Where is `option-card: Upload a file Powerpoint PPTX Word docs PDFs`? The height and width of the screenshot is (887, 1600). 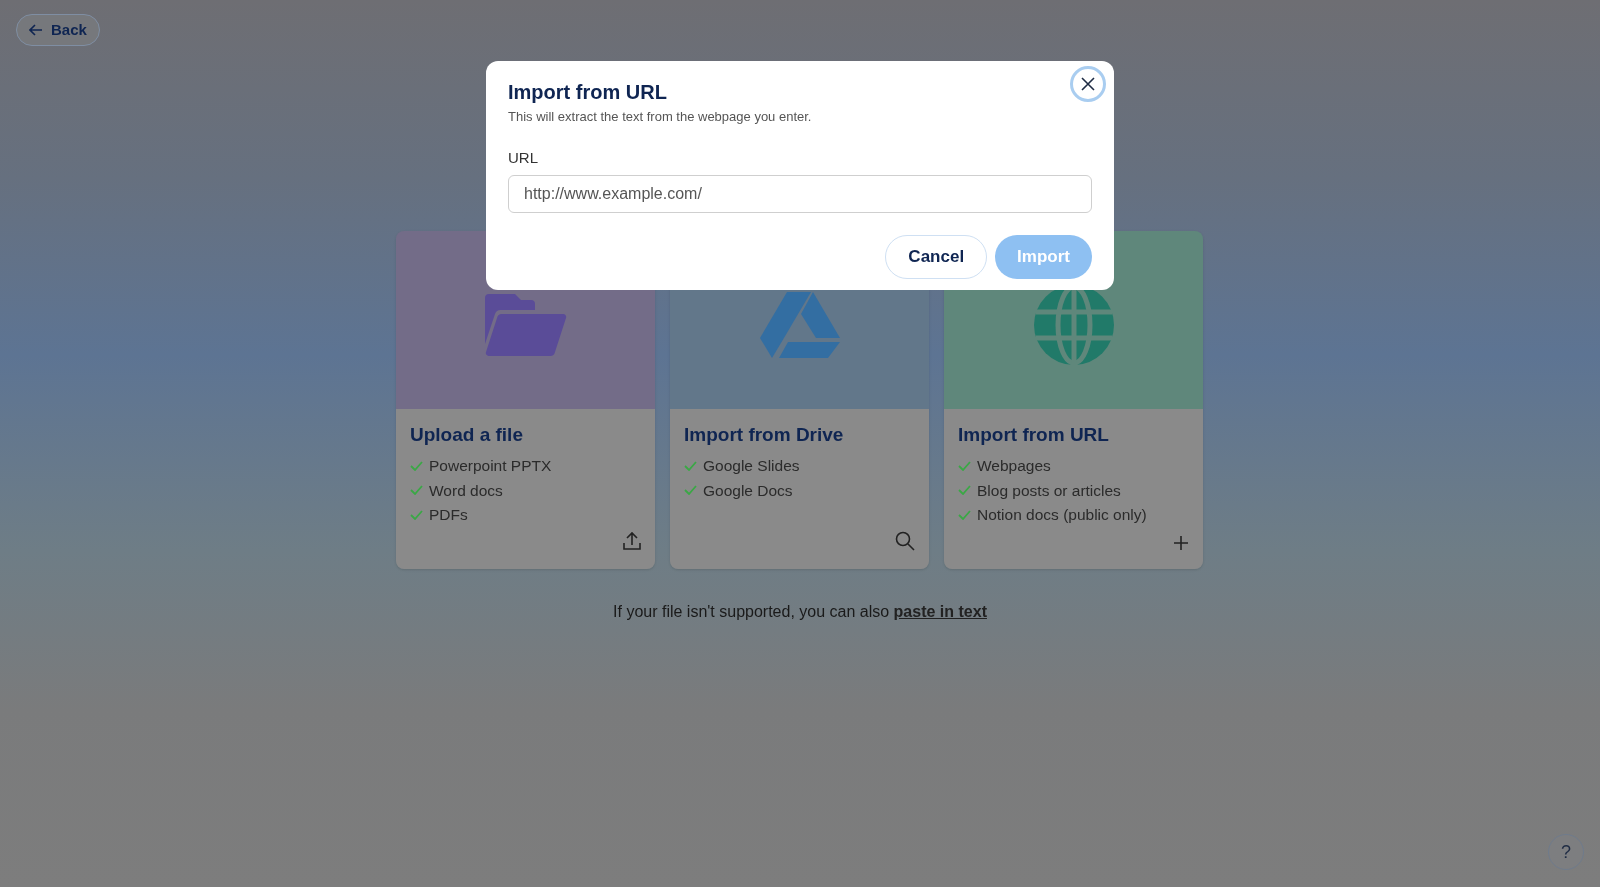
option-card: Upload a file Powerpoint PPTX Word docs PDFs is located at coordinates (525, 489).